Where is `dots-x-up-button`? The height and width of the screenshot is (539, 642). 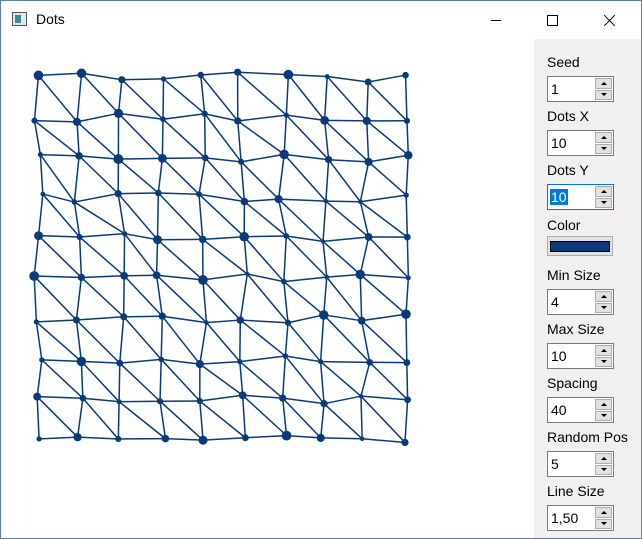
dots-x-up-button is located at coordinates (603, 137).